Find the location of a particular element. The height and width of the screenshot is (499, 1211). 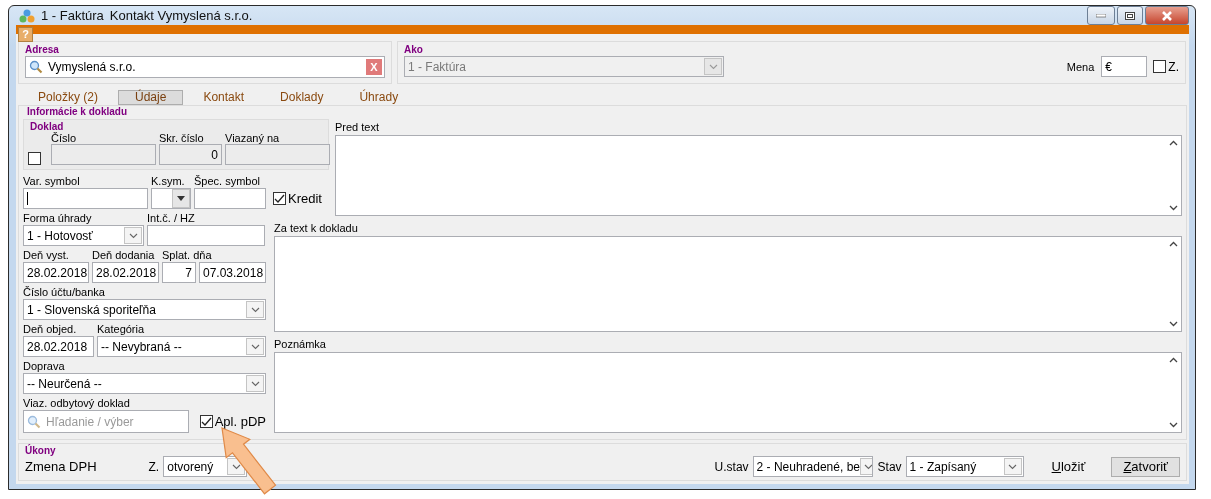

field-label: Skr. číslo is located at coordinates (182, 138).